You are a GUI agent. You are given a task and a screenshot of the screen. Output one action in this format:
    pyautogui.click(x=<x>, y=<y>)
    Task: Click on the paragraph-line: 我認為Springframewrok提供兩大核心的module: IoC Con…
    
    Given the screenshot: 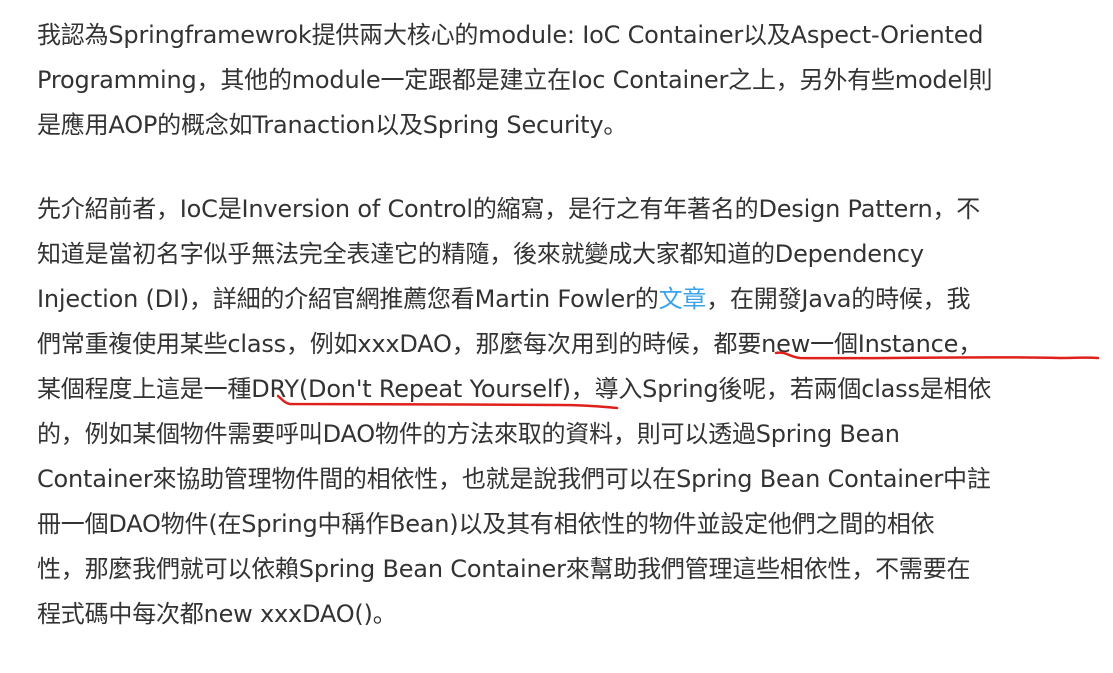 What is the action you would take?
    pyautogui.click(x=510, y=35)
    